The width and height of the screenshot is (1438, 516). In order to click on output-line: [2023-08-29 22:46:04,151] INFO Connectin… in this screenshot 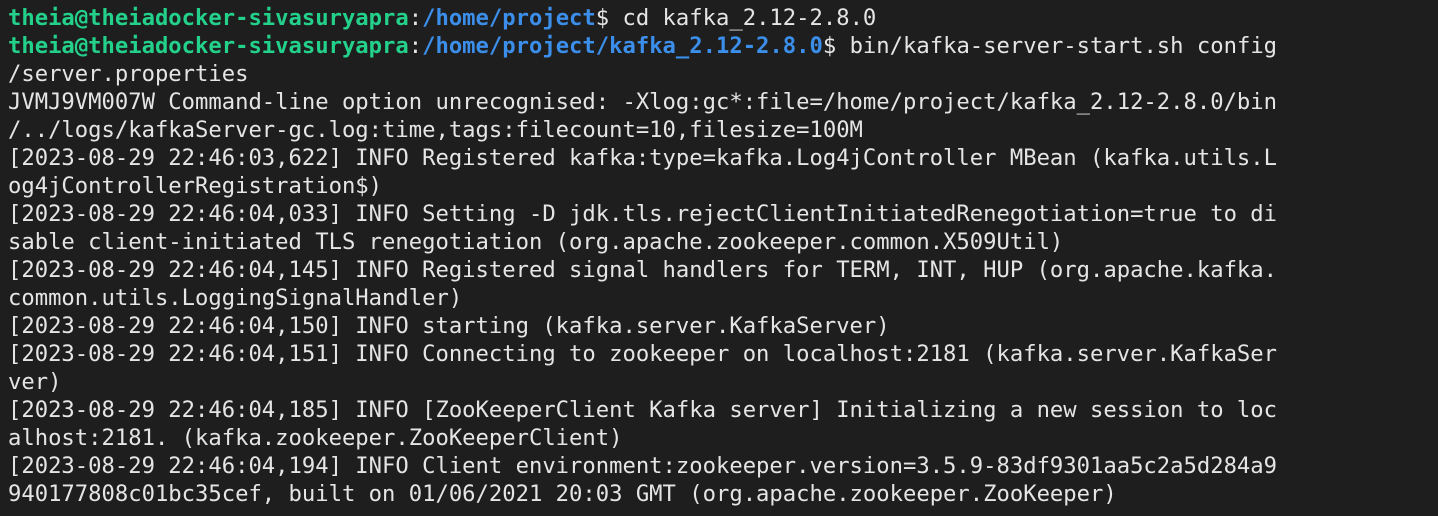, I will do `click(643, 354)`.